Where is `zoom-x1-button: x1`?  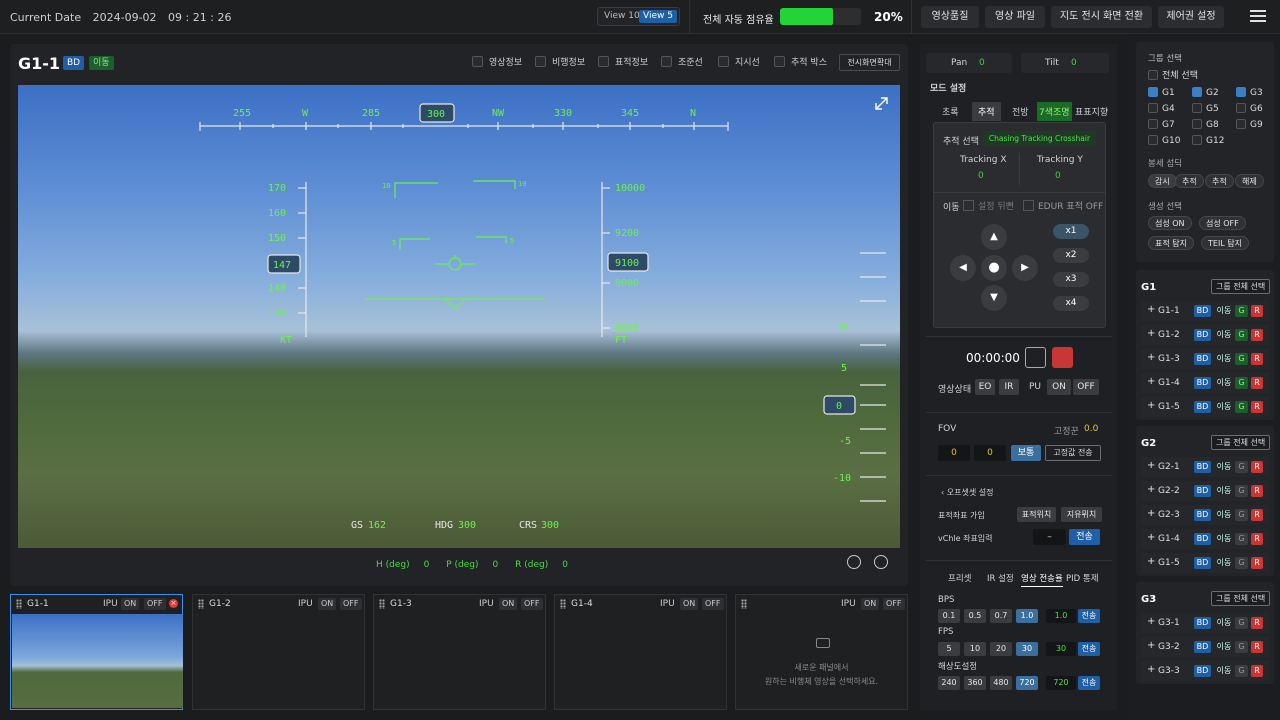 zoom-x1-button: x1 is located at coordinates (1071, 231).